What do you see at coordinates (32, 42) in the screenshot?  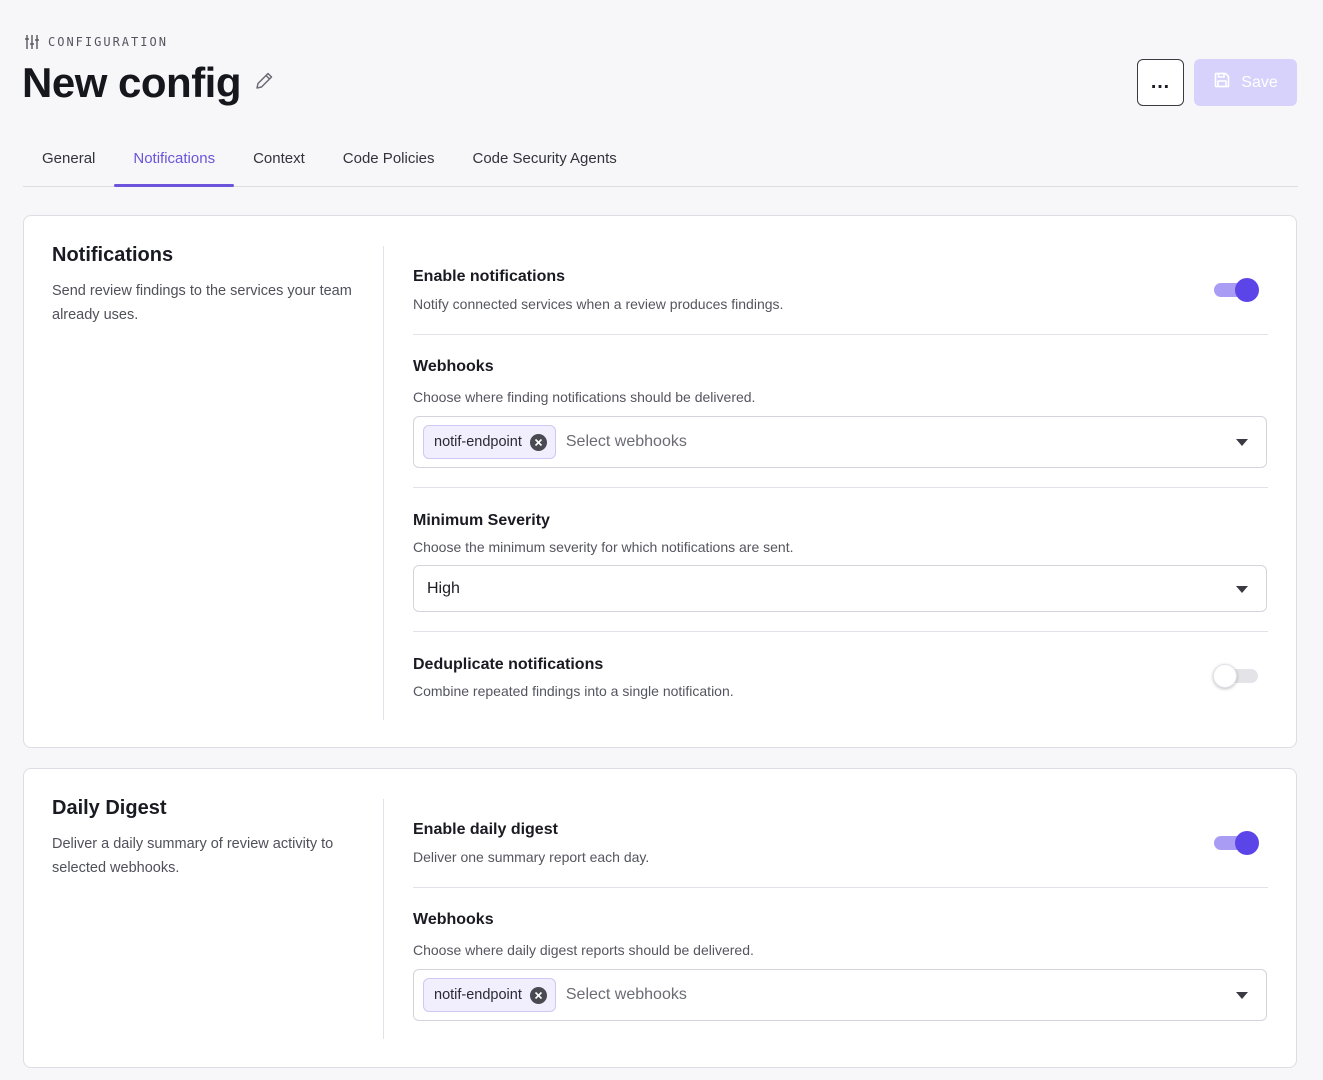 I see `sliders-icon` at bounding box center [32, 42].